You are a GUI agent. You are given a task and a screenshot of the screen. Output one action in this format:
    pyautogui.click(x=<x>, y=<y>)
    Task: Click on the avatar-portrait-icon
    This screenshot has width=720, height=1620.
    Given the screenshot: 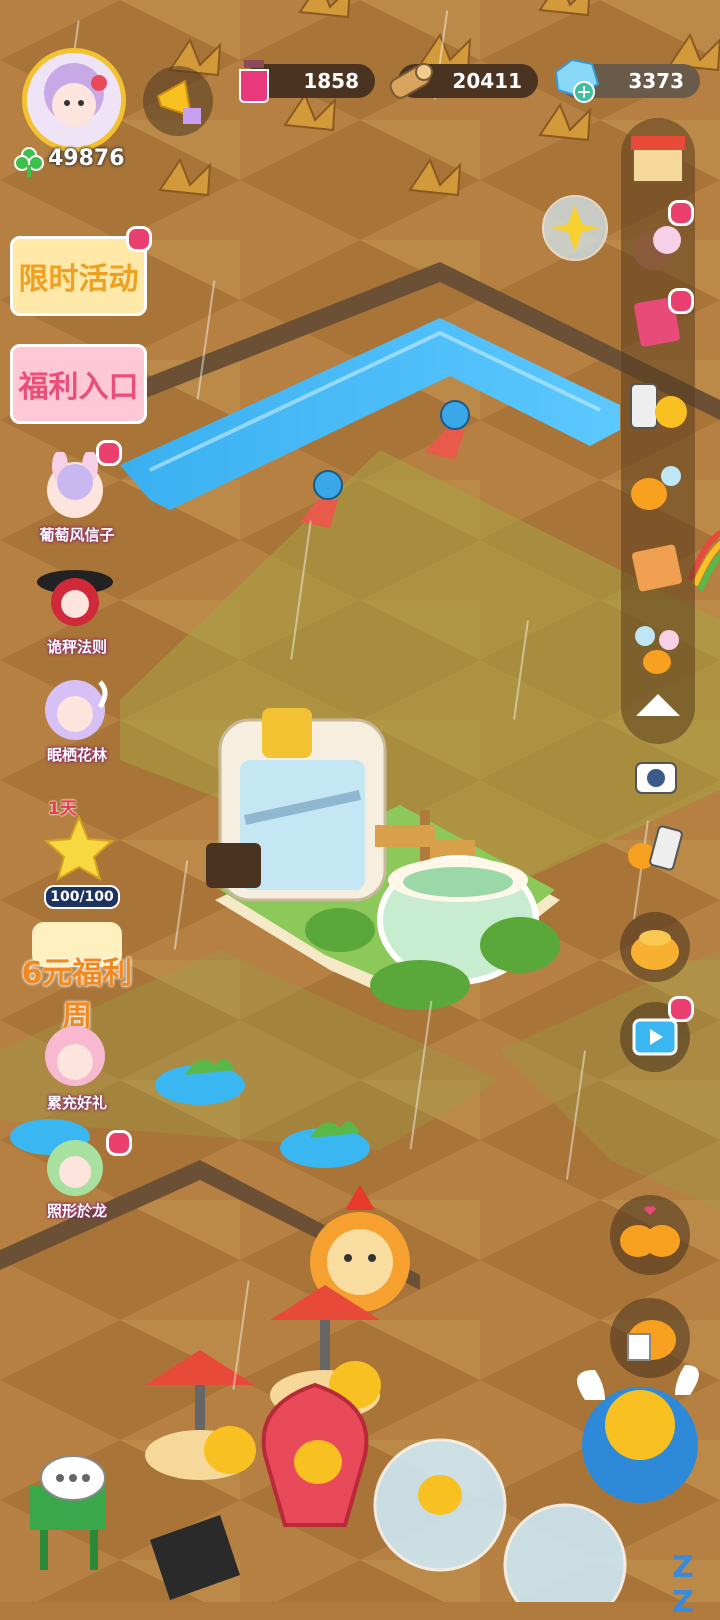 What is the action you would take?
    pyautogui.click(x=74, y=100)
    